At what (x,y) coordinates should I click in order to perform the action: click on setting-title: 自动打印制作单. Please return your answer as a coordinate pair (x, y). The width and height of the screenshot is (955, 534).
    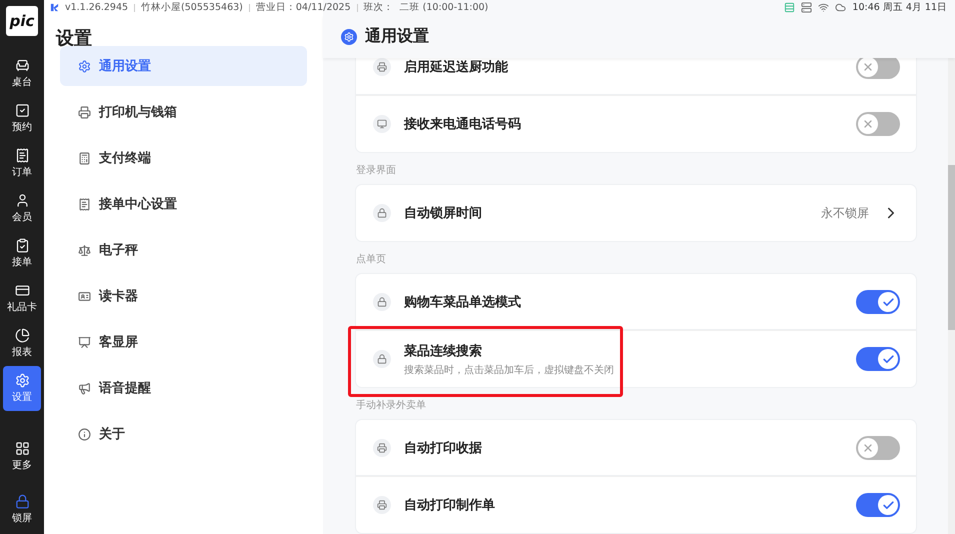
    Looking at the image, I should click on (450, 505).